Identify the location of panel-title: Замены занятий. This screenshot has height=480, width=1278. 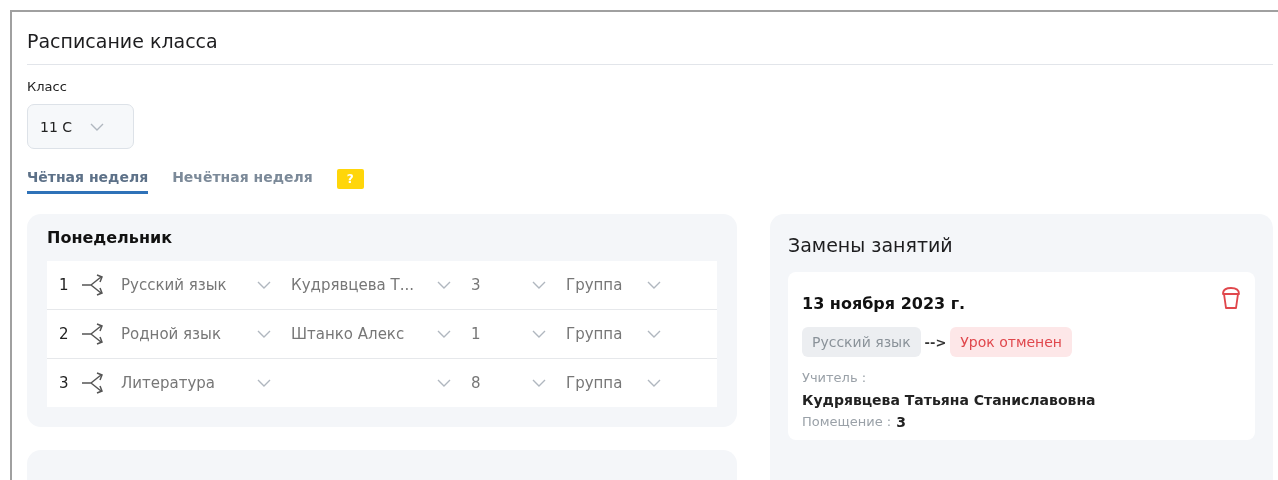
(871, 245).